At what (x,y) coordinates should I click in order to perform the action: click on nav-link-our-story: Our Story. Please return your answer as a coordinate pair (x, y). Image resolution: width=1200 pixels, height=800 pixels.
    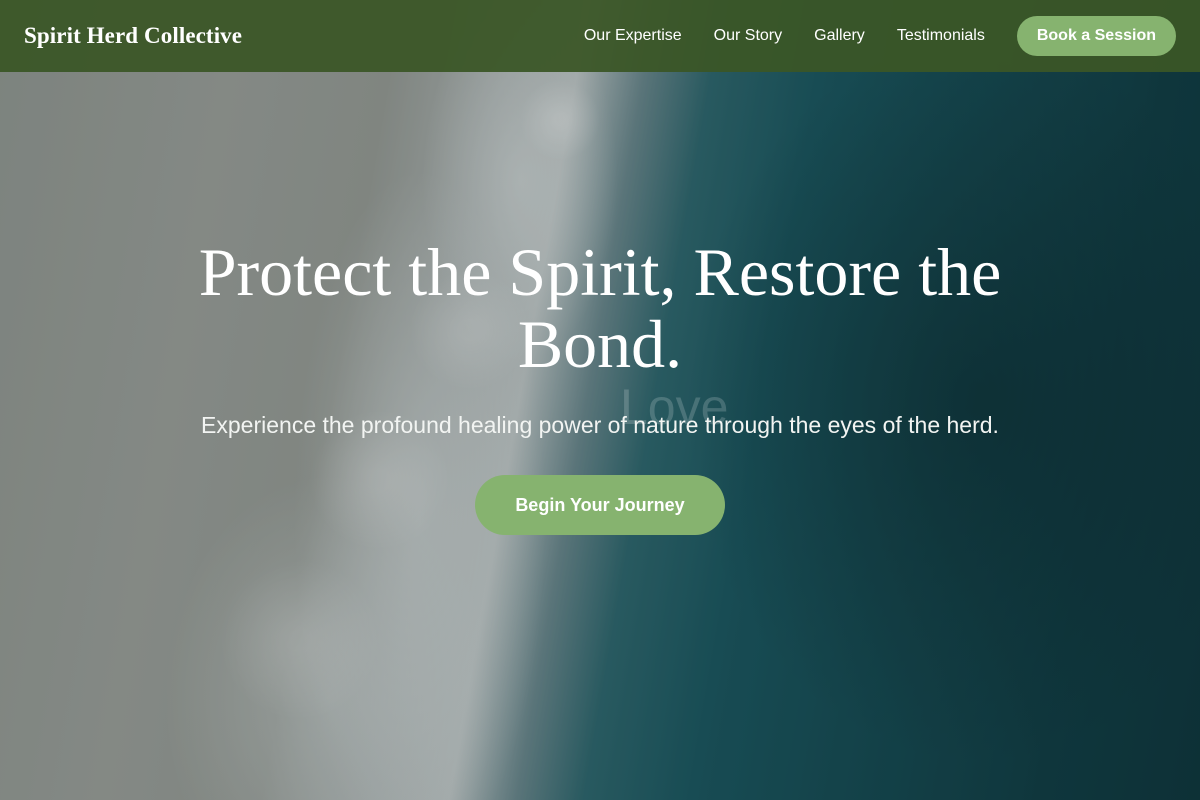
    Looking at the image, I should click on (748, 36).